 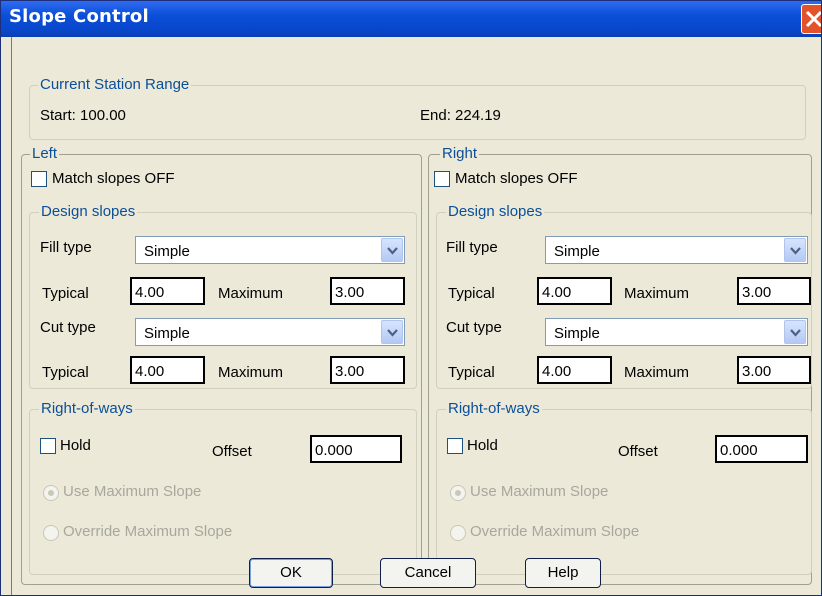 I want to click on left-hold-label: Hold, so click(x=75, y=445).